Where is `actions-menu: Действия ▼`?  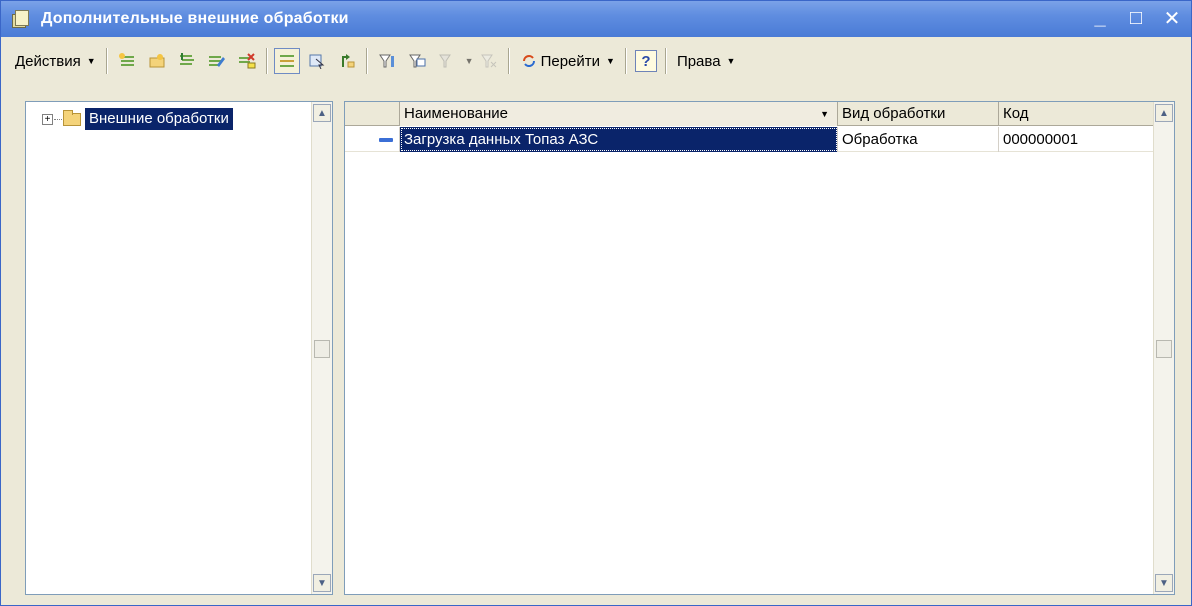 actions-menu: Действия ▼ is located at coordinates (55, 61).